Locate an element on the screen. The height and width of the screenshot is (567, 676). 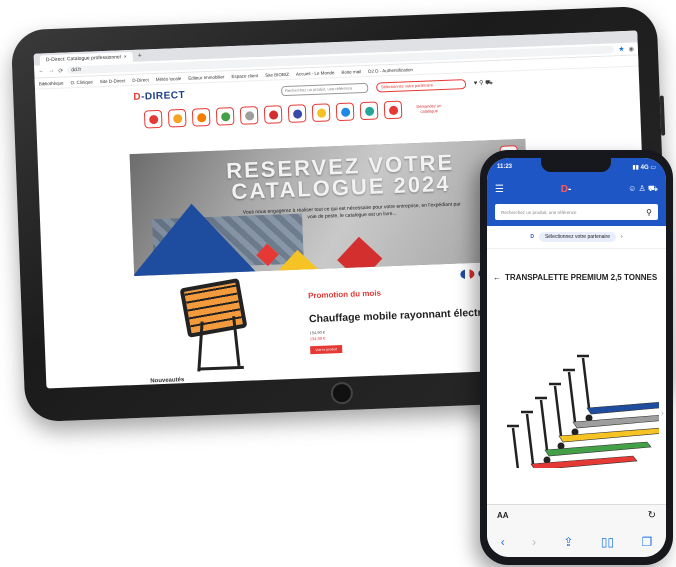
phone-notch is located at coordinates (576, 165).